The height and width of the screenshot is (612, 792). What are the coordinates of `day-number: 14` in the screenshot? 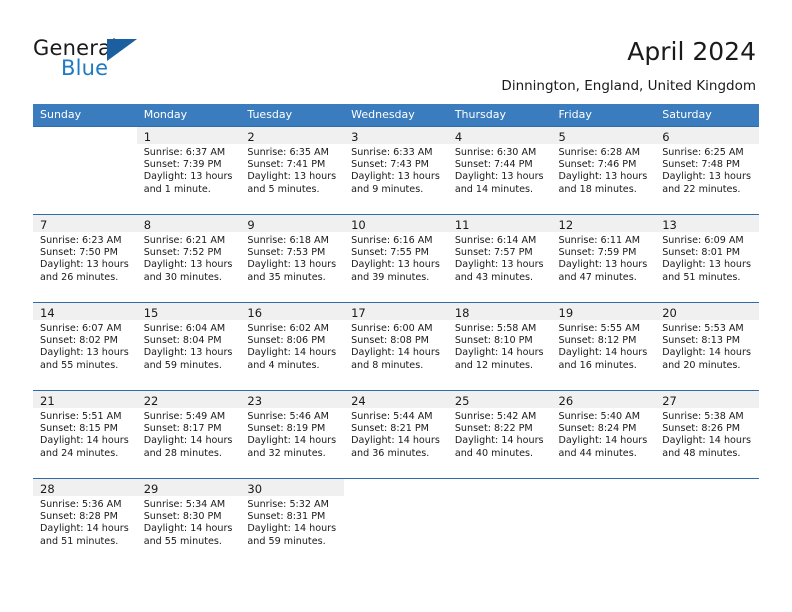 It's located at (47, 313).